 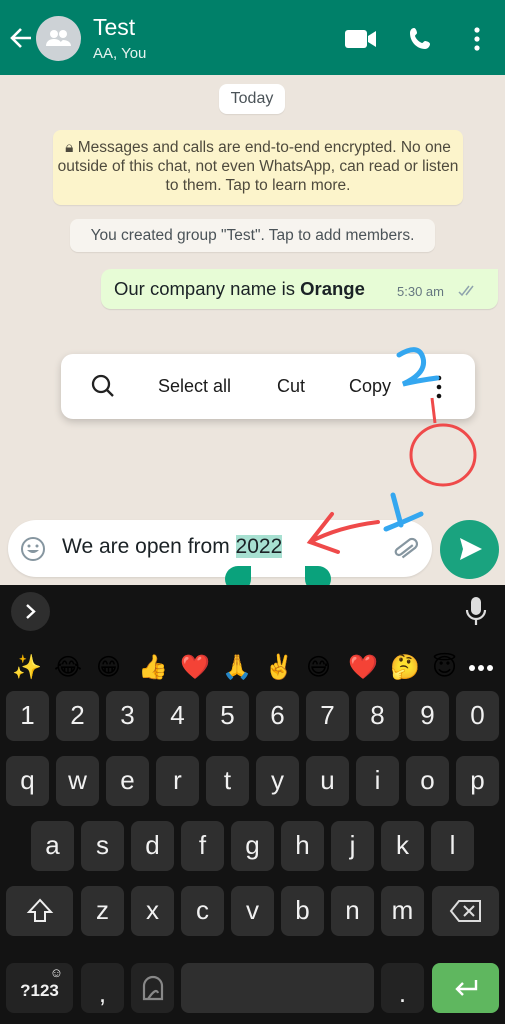 I want to click on keyboard-toolbar-expand-button, so click(x=30, y=611).